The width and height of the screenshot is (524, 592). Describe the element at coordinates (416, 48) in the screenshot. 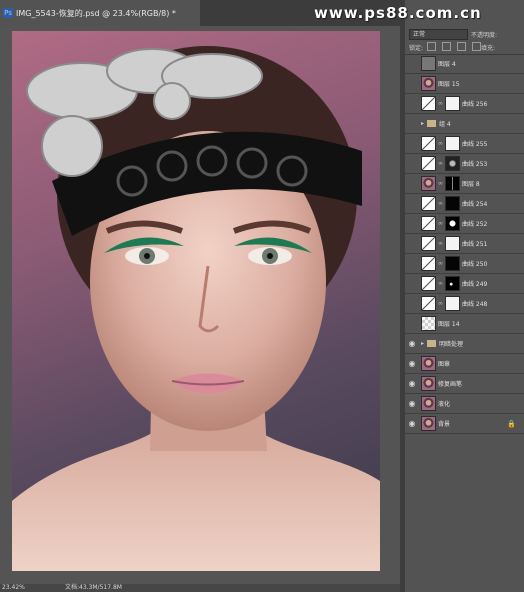

I see `lock-label: 锁定:` at that location.